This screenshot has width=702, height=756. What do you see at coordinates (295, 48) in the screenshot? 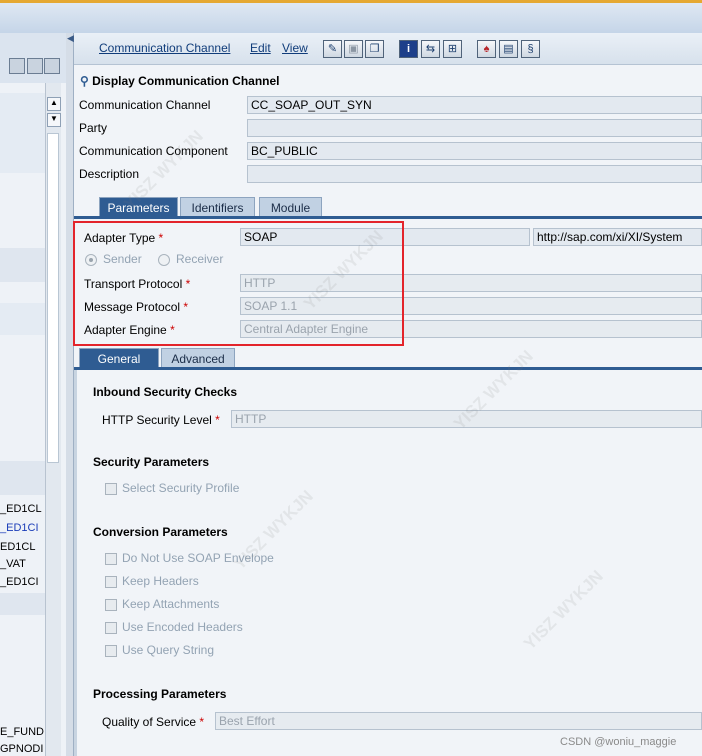
I see `menu-view: View` at bounding box center [295, 48].